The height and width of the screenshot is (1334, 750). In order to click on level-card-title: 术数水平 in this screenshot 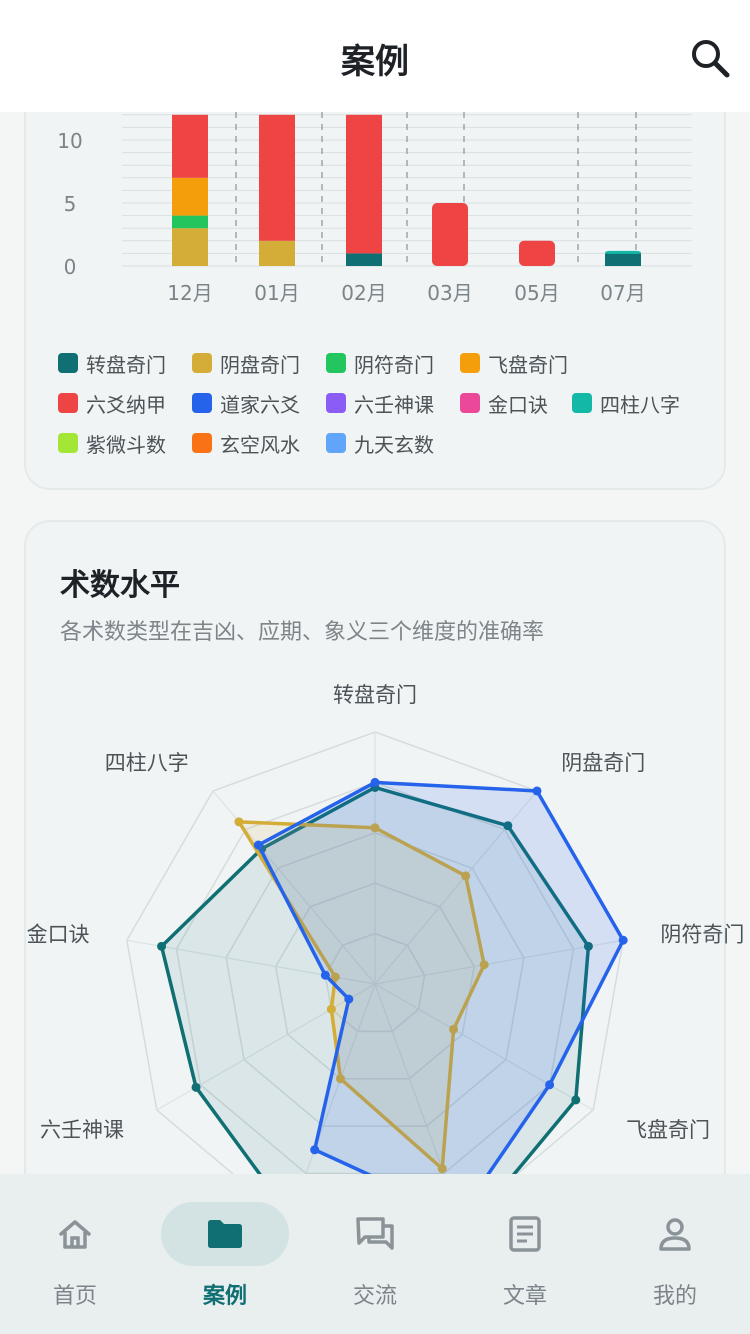, I will do `click(120, 585)`.